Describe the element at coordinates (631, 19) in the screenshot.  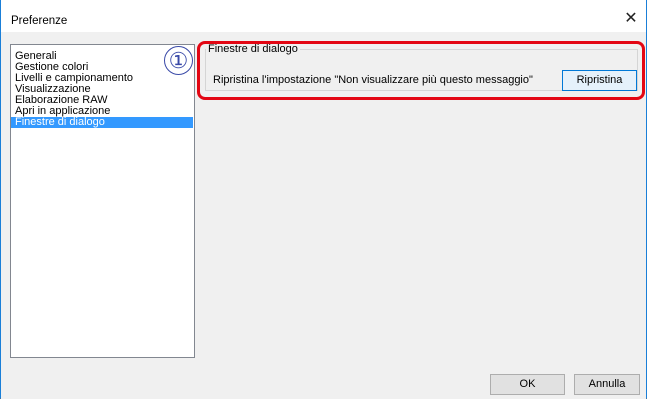
I see `close-icon: ✕` at that location.